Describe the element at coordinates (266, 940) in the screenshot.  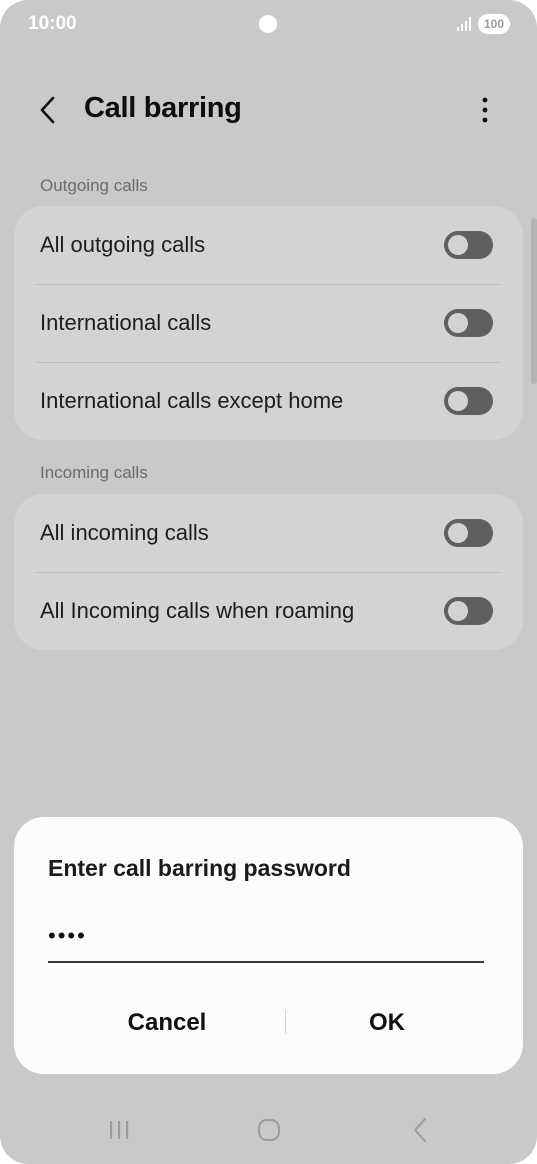
I see `password-input` at that location.